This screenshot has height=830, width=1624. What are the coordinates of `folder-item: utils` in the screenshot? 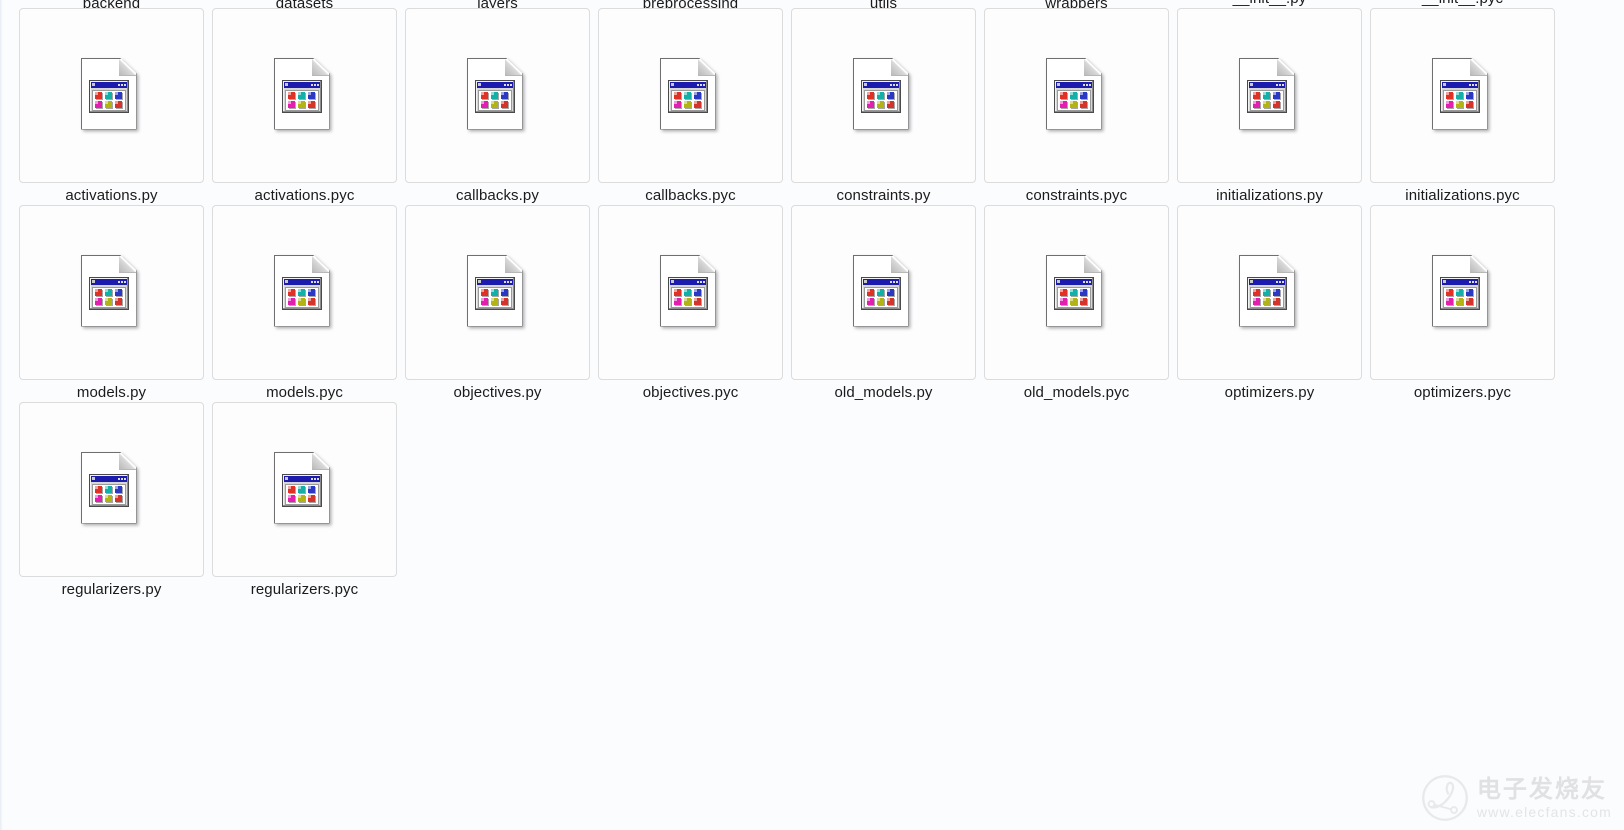 It's located at (883, 6).